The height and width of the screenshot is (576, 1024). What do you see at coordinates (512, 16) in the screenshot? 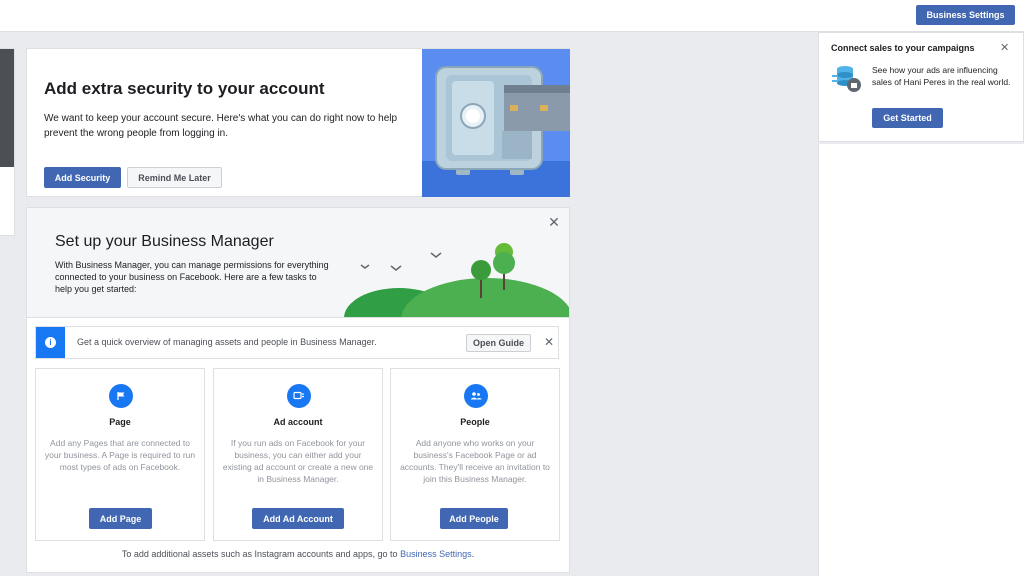
I see `top-bar: Business Settings` at bounding box center [512, 16].